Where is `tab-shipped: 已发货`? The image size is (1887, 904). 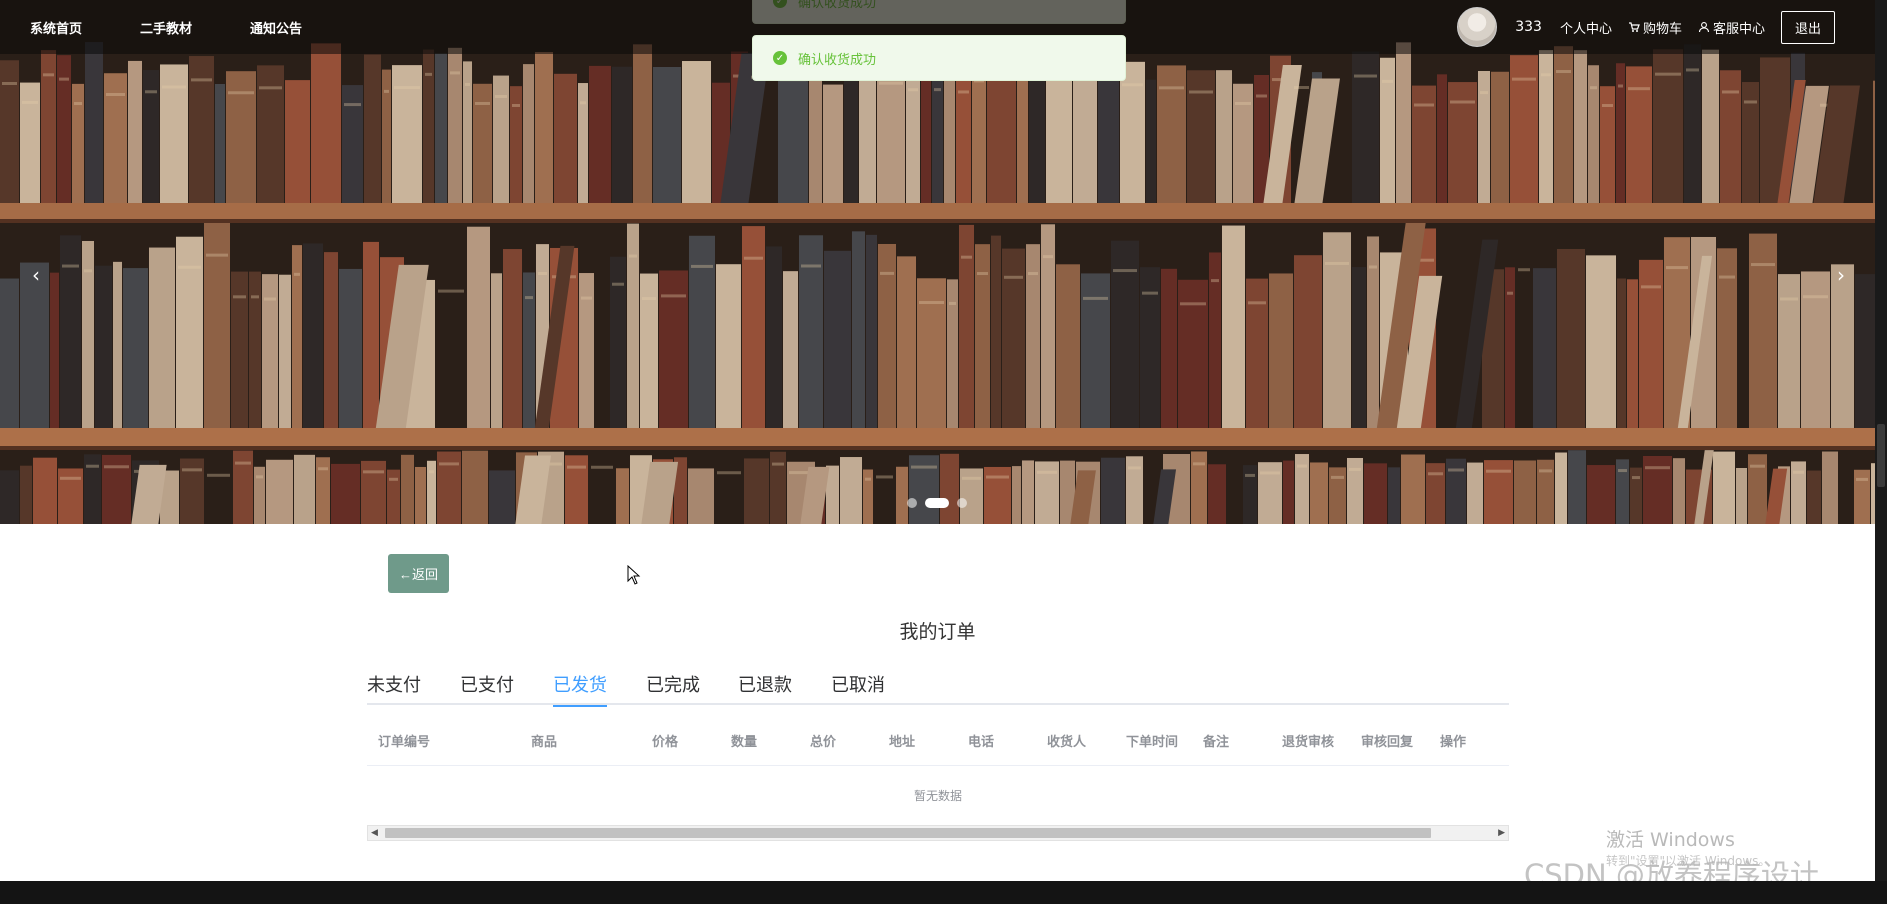 tab-shipped: 已发货 is located at coordinates (580, 689).